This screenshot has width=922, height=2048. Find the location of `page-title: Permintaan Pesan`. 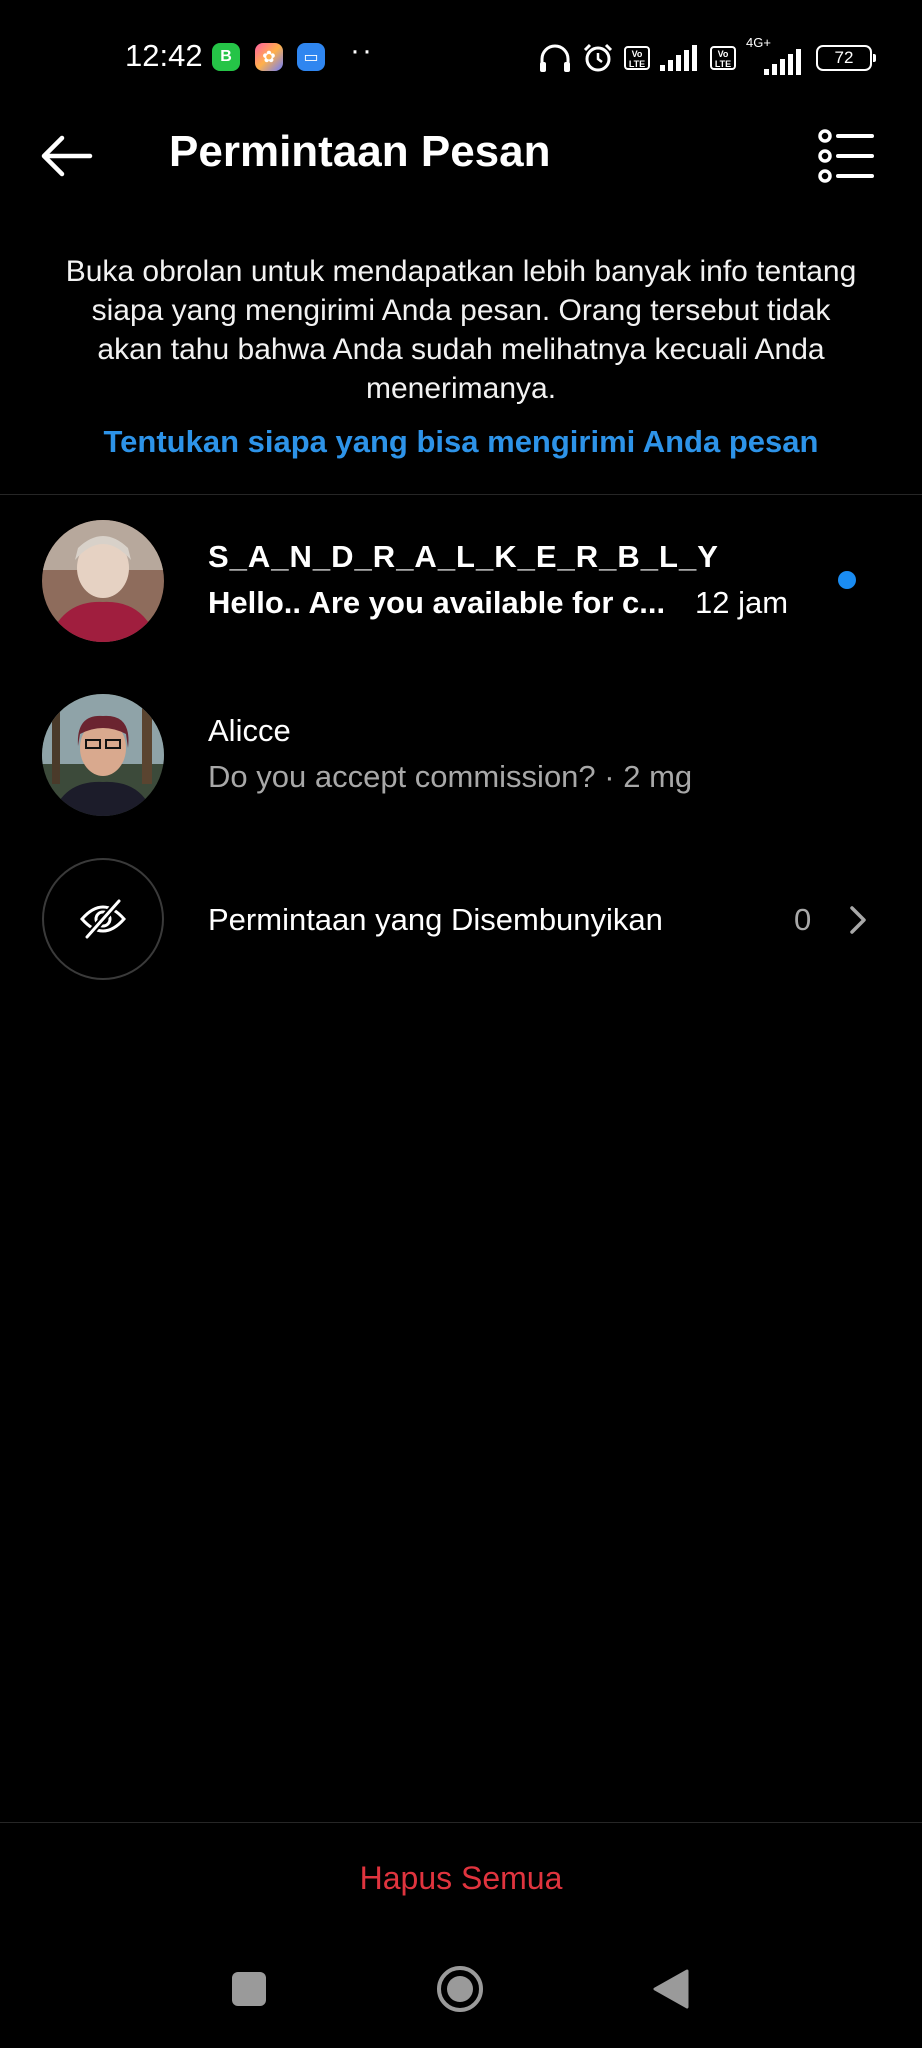

page-title: Permintaan Pesan is located at coordinates (360, 151).